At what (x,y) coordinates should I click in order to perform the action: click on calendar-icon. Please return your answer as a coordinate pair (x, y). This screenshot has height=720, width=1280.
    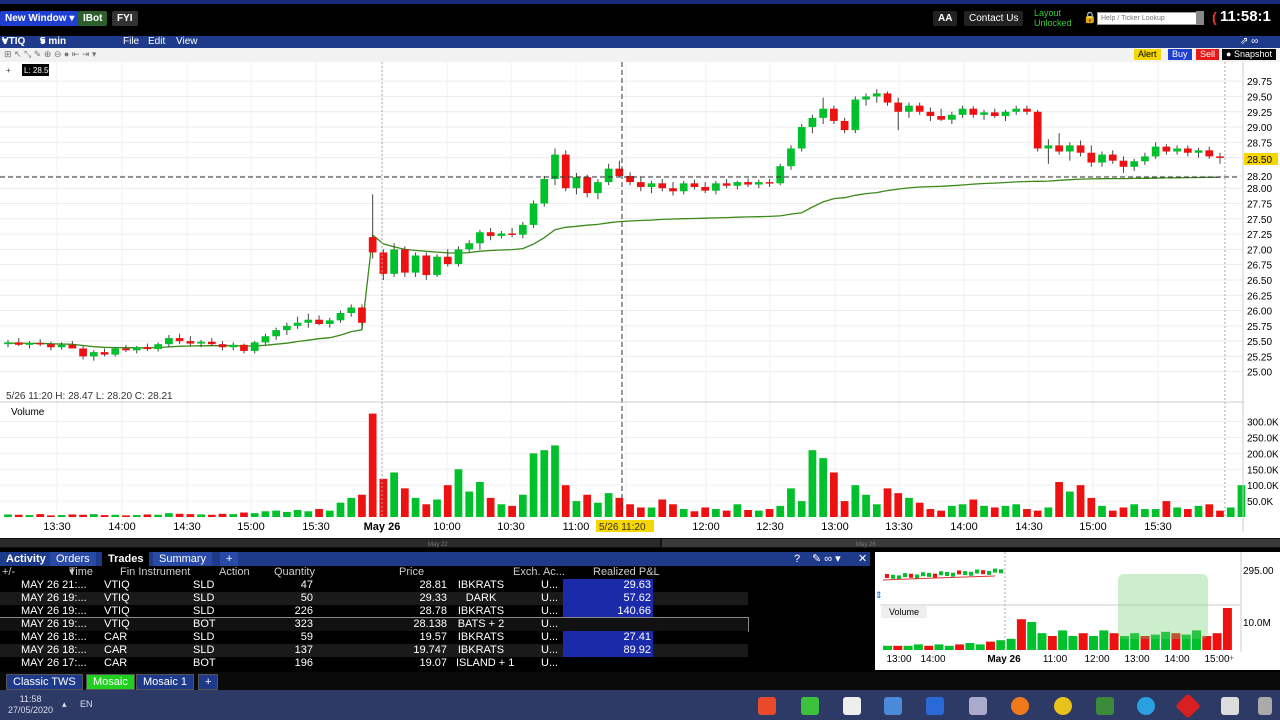
    Looking at the image, I should click on (852, 706).